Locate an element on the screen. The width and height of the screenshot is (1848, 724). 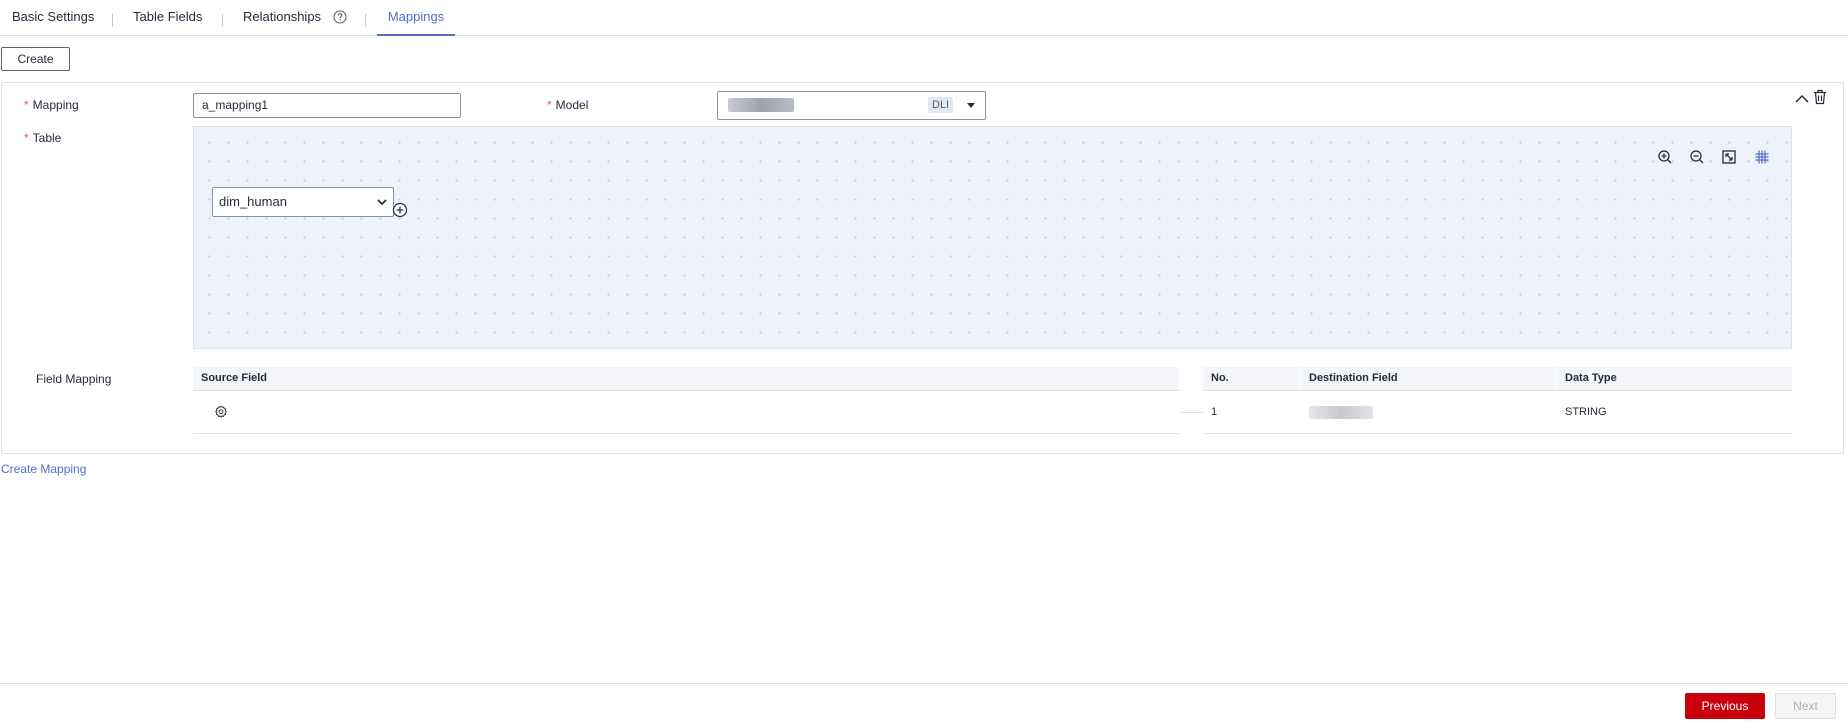
mapping-name-input: a_mapping1 is located at coordinates (327, 105).